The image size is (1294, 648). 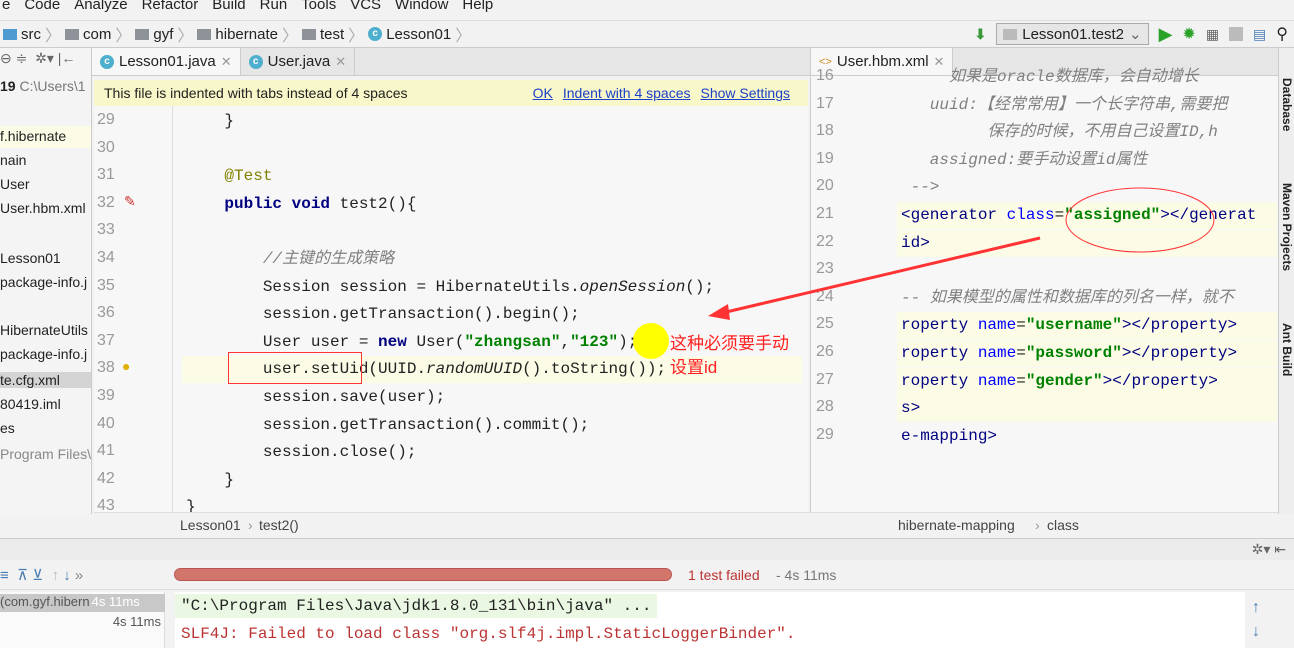 What do you see at coordinates (1073, 325) in the screenshot?
I see `code-token: "username"` at bounding box center [1073, 325].